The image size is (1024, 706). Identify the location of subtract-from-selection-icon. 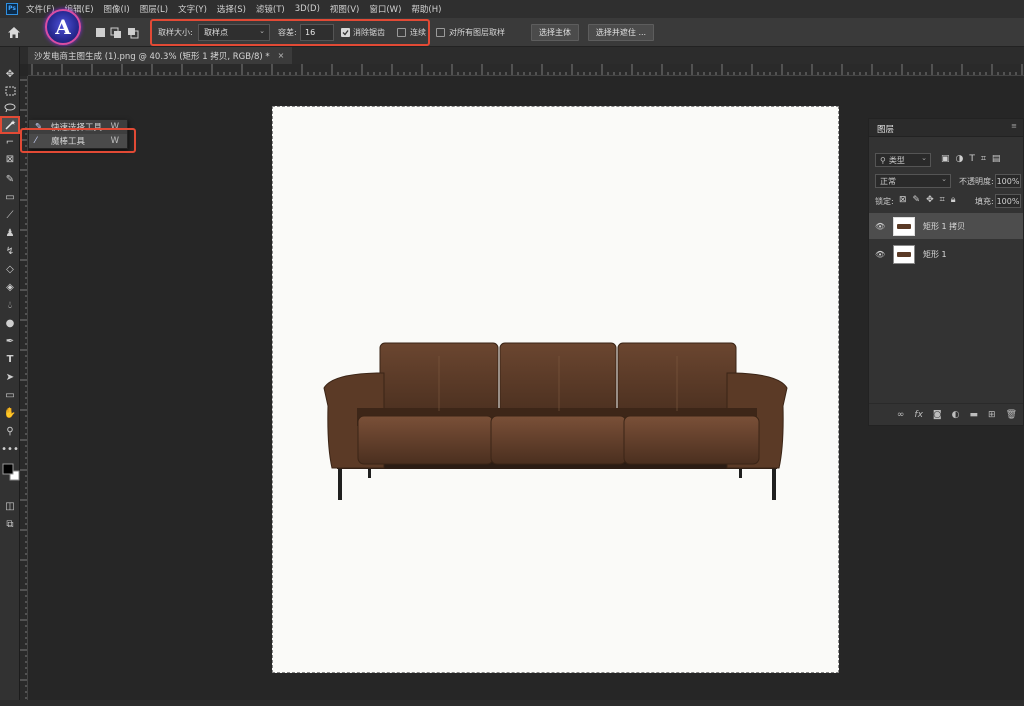
(133, 33).